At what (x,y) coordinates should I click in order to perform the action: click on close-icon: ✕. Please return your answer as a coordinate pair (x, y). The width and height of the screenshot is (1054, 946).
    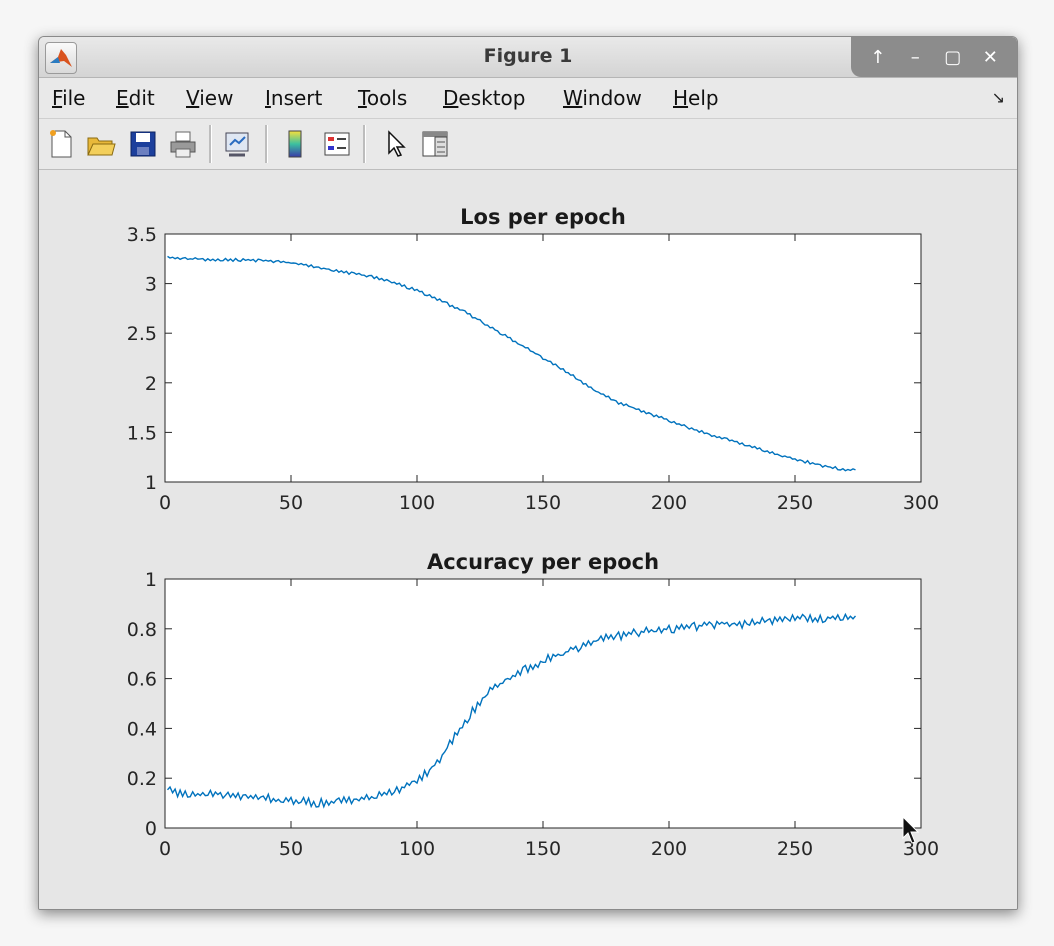
    Looking at the image, I should click on (990, 57).